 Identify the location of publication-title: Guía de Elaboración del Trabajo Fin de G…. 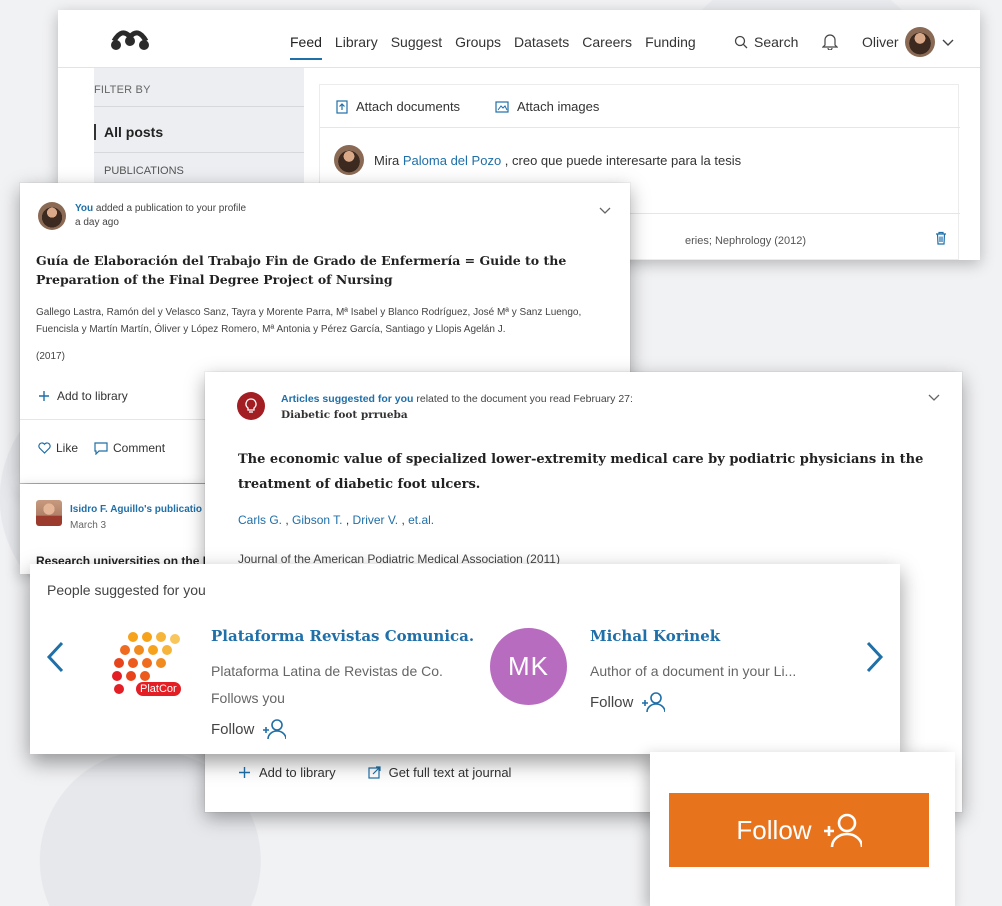
(326, 270).